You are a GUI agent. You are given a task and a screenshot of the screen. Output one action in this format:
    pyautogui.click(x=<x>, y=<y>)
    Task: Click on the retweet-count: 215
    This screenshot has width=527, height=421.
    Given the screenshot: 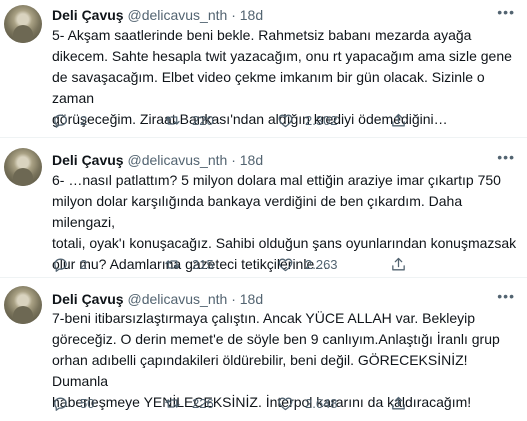 What is the action you would take?
    pyautogui.click(x=203, y=264)
    